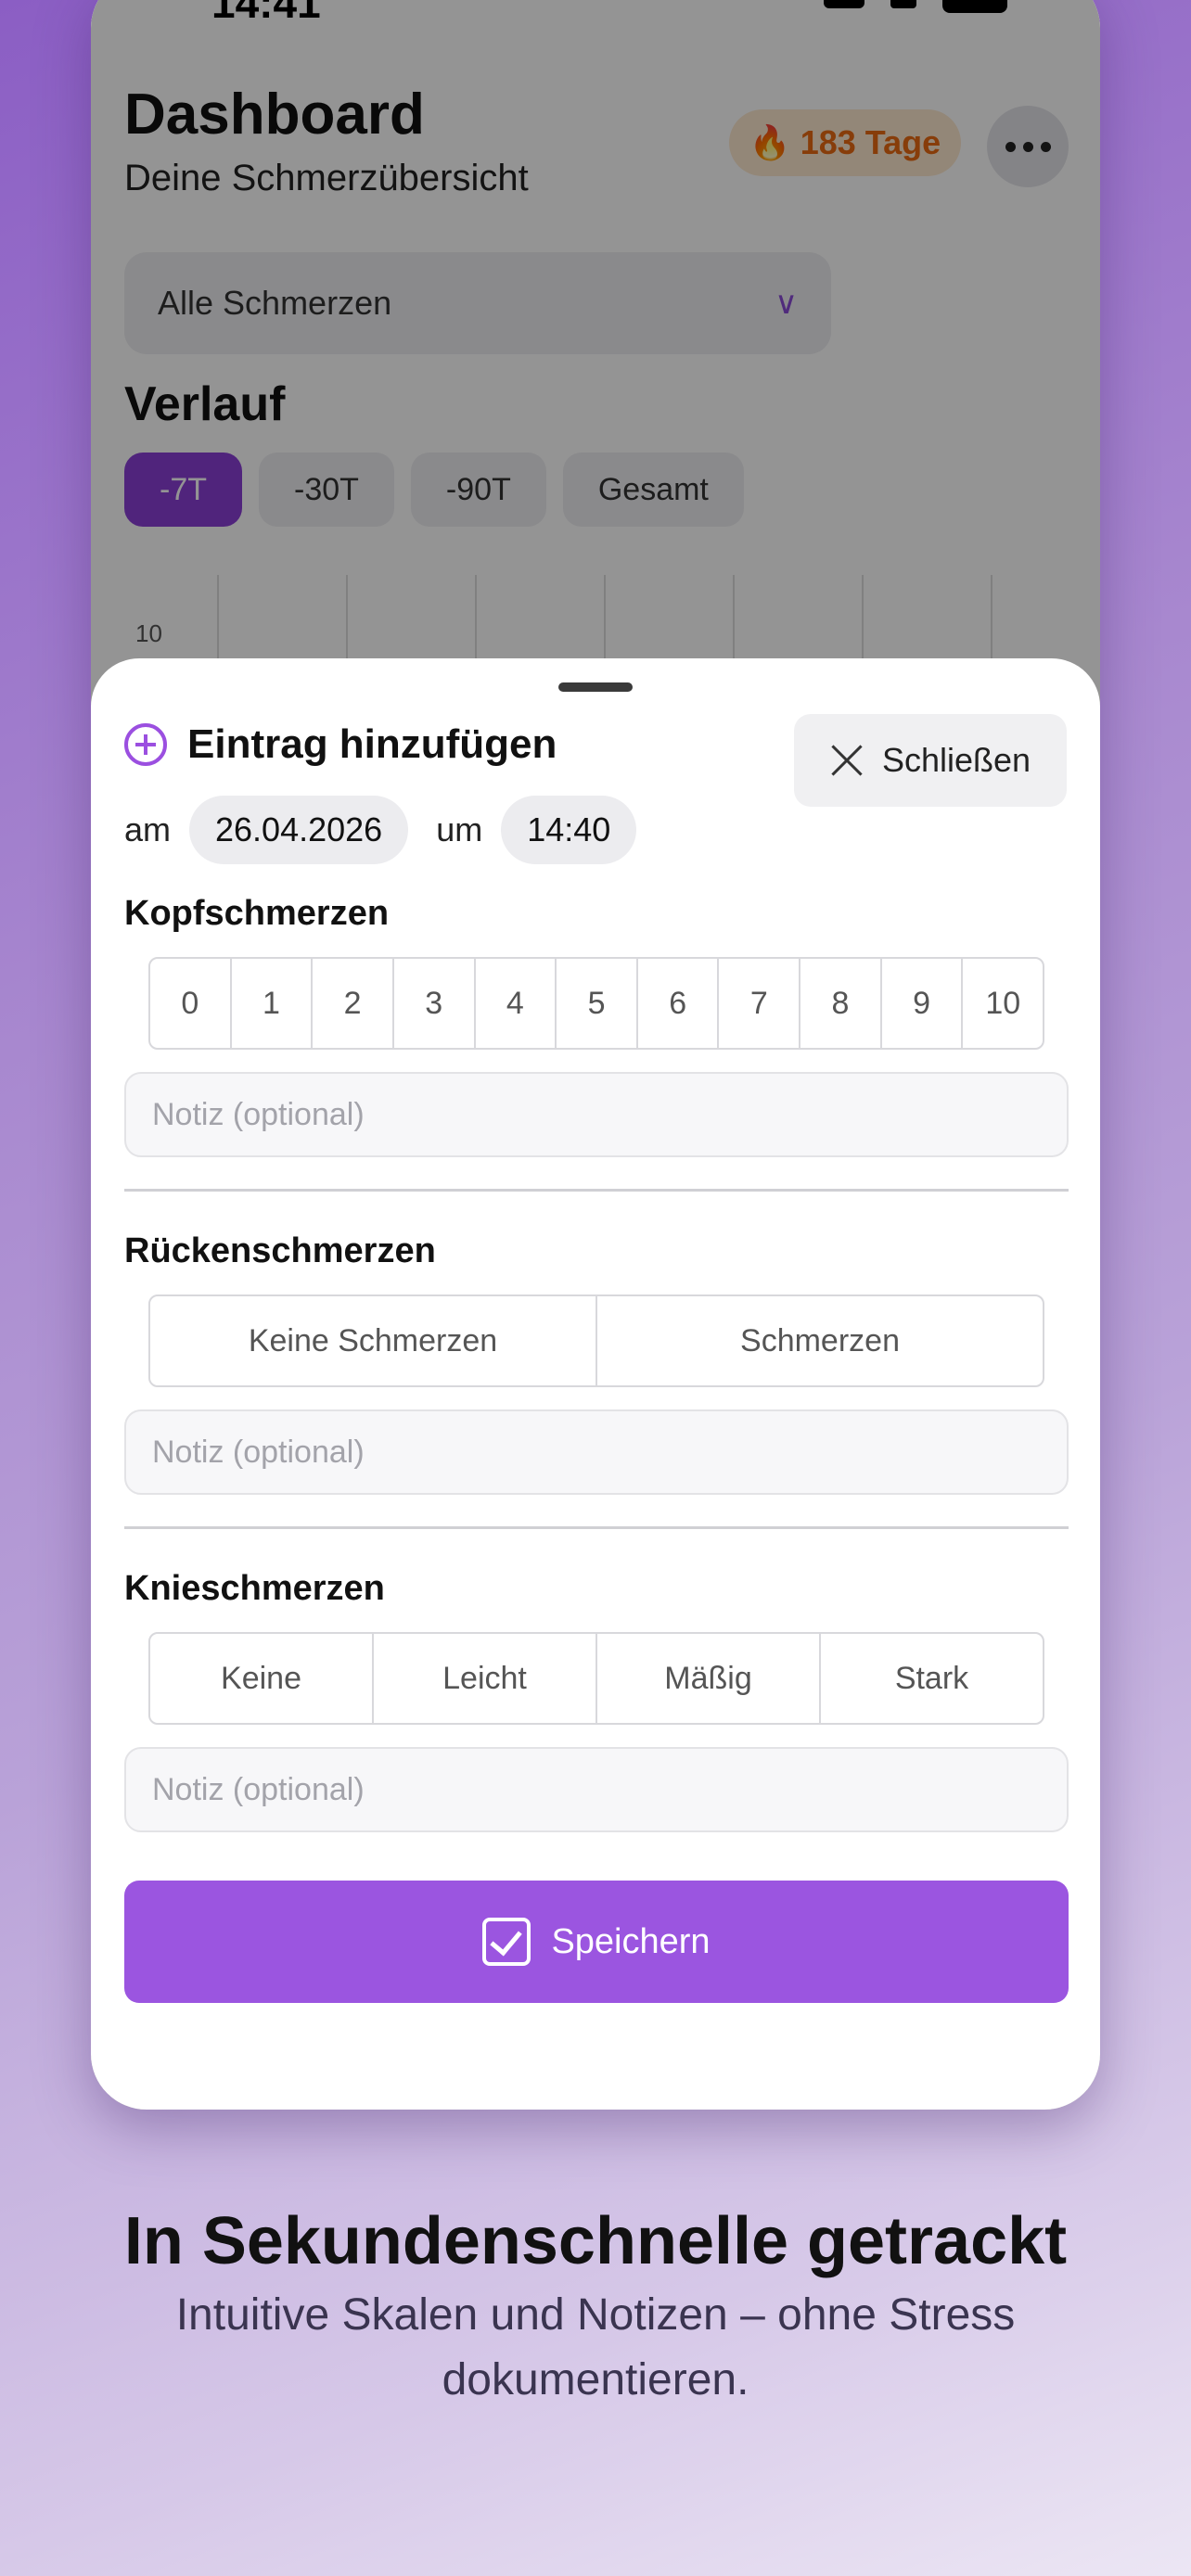 The height and width of the screenshot is (2576, 1191). I want to click on date-picker: 26.04.2026, so click(299, 830).